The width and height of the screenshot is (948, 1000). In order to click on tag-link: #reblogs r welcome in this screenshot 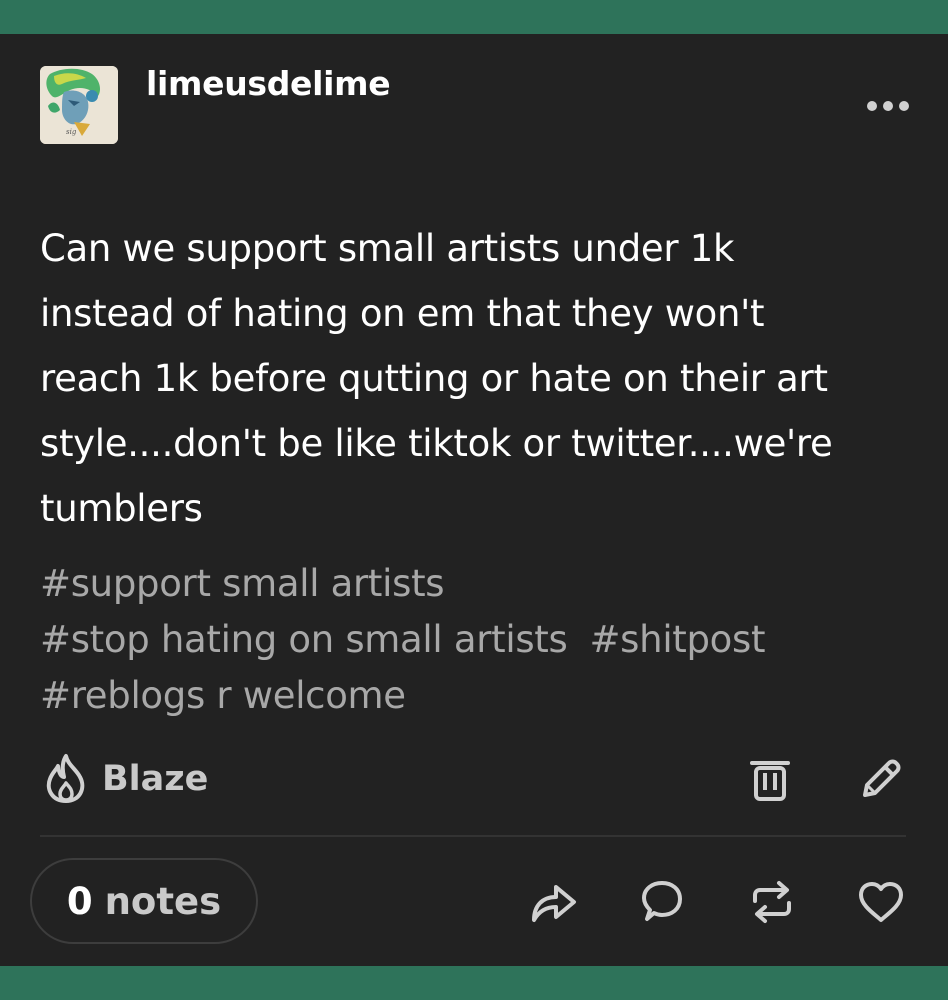, I will do `click(223, 695)`.